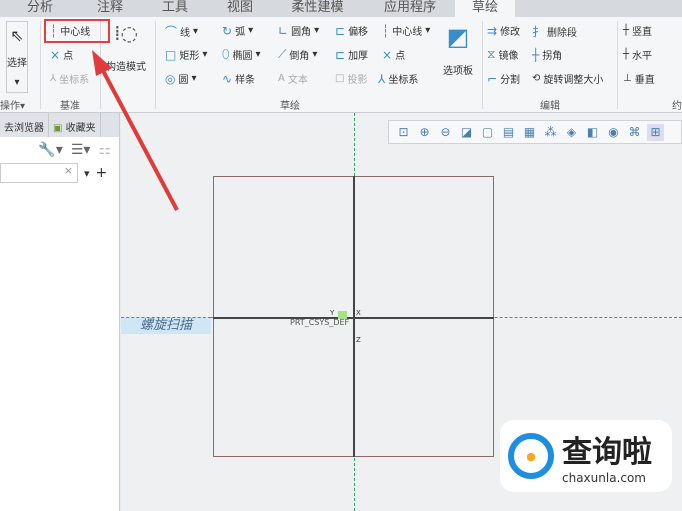  What do you see at coordinates (639, 78) in the screenshot?
I see `perpendicular-button: ⊥ 垂直` at bounding box center [639, 78].